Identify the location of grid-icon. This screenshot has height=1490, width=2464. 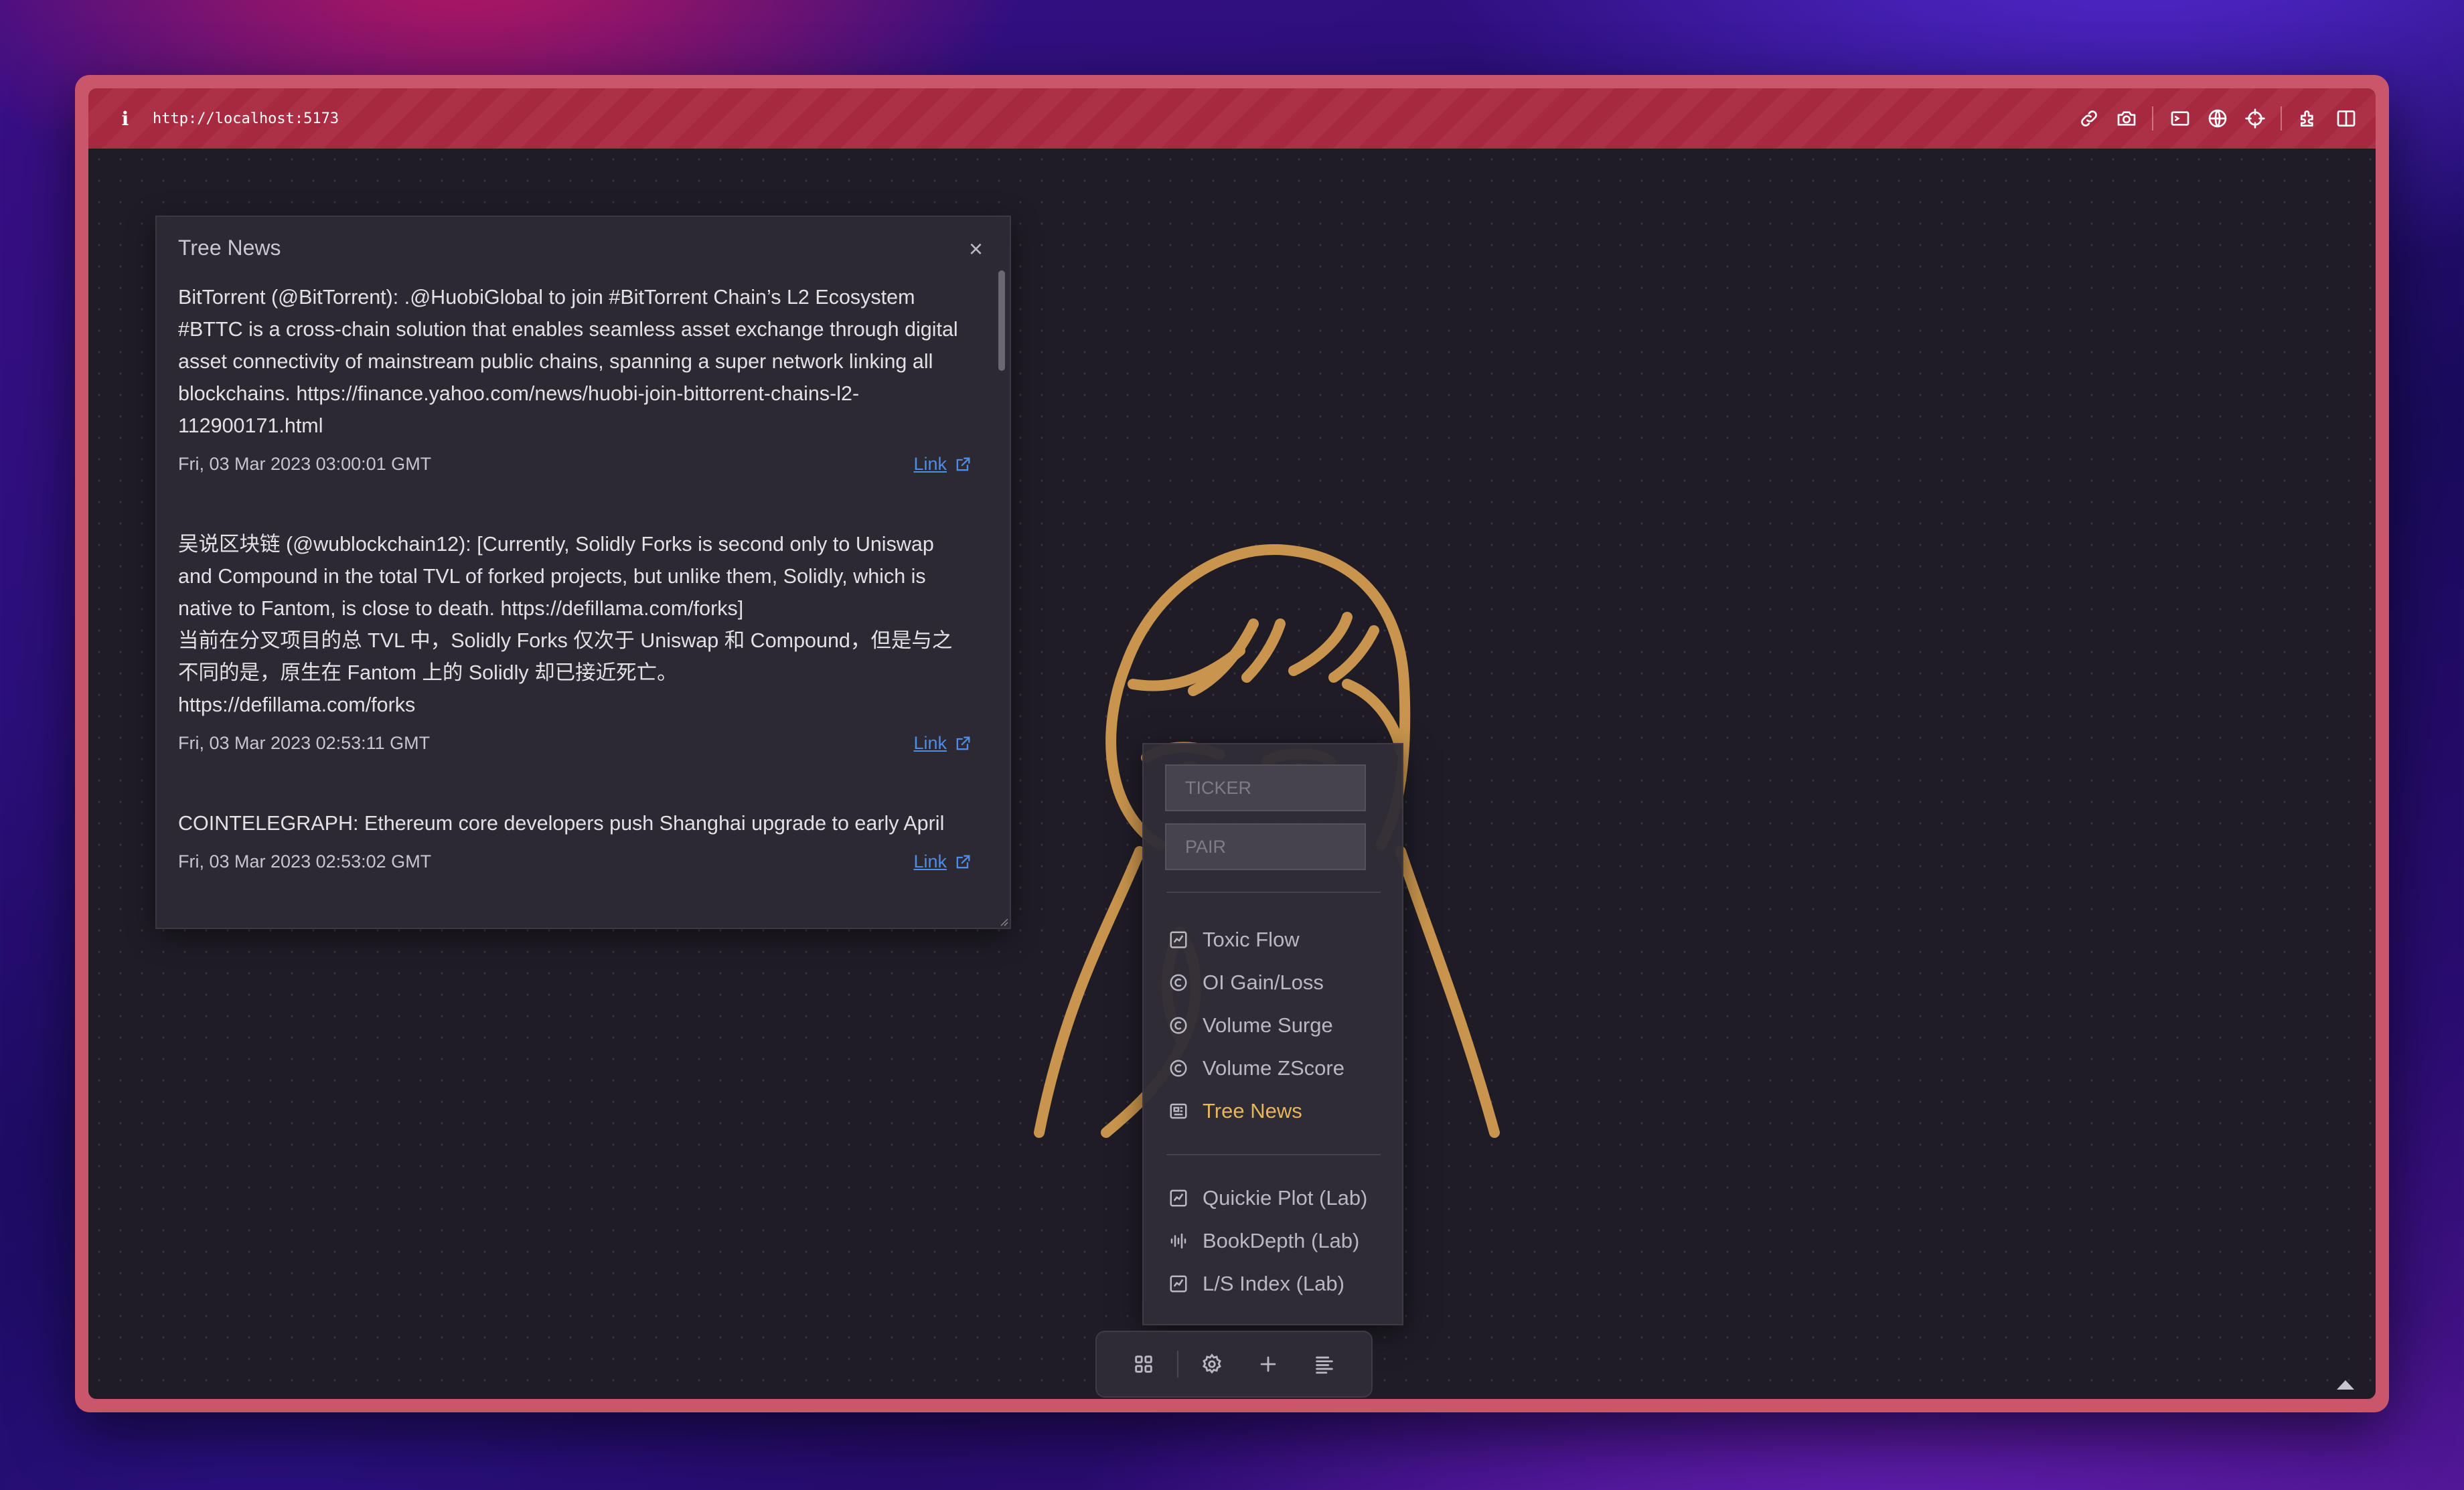
(1144, 1364).